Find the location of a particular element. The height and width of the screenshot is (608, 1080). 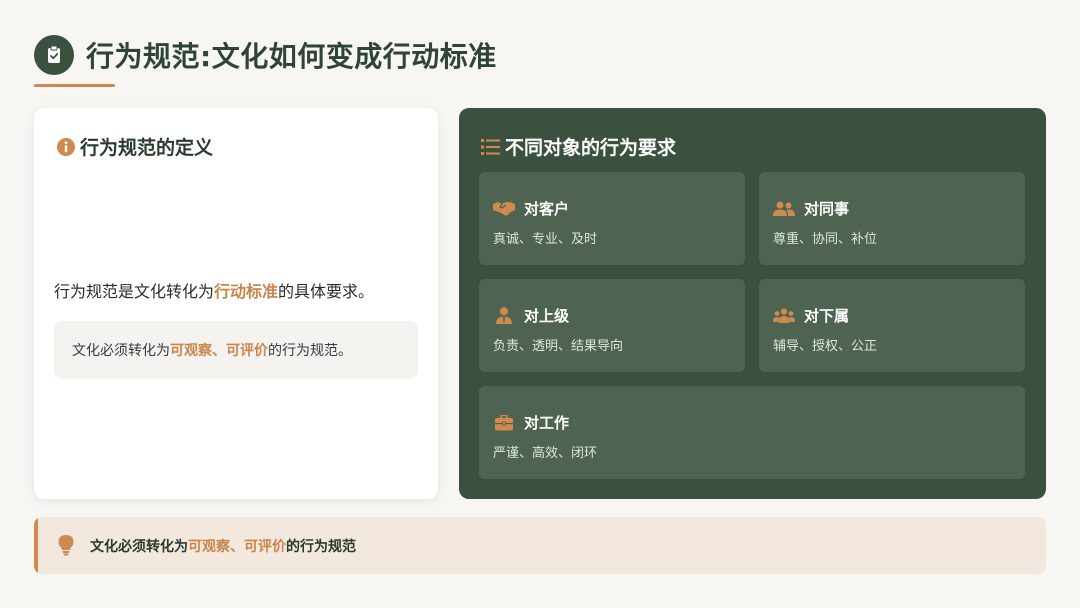

requirement-title: 对客户 is located at coordinates (547, 209).